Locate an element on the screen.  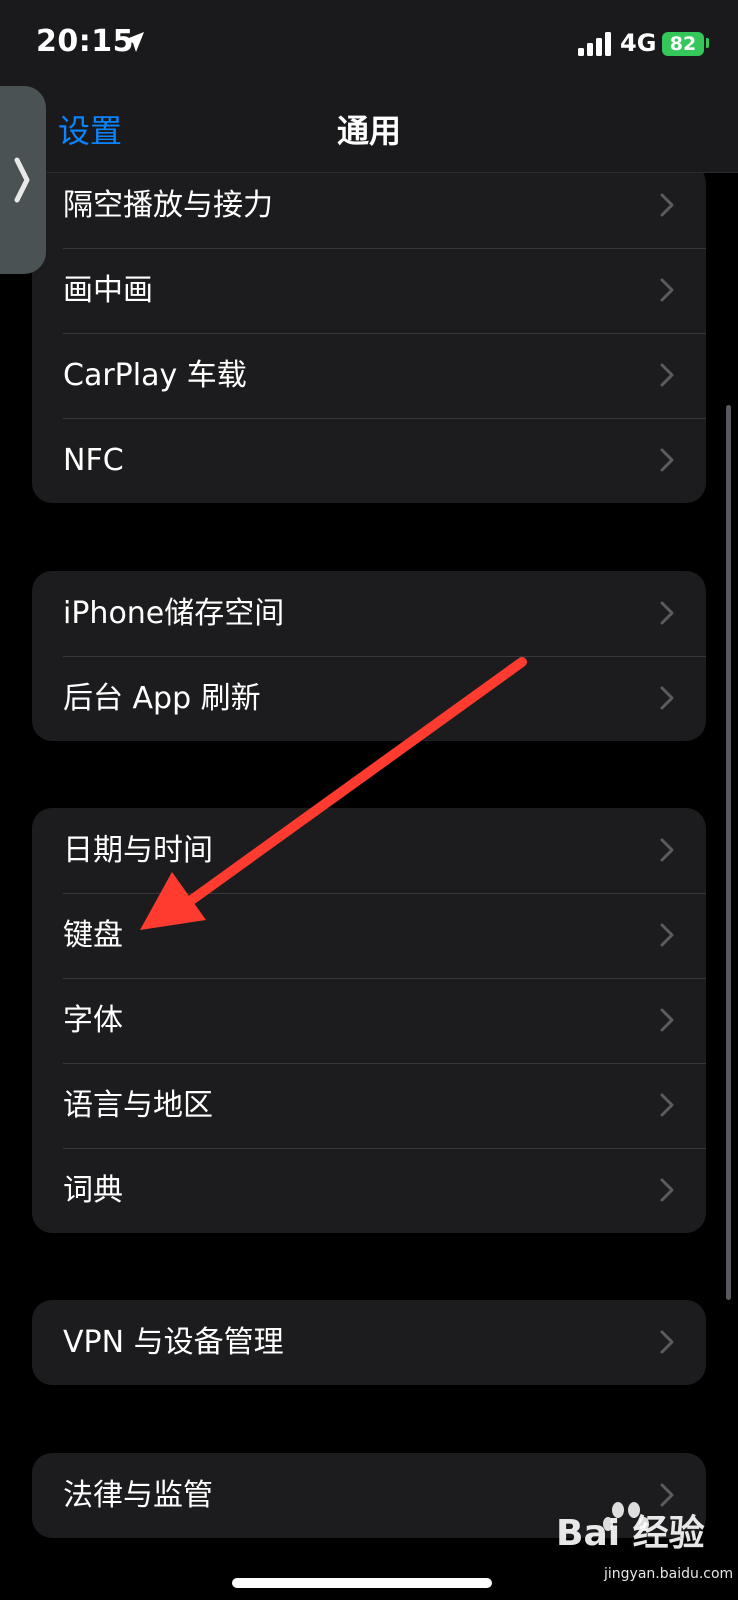
location-arrow-icon is located at coordinates (134, 42).